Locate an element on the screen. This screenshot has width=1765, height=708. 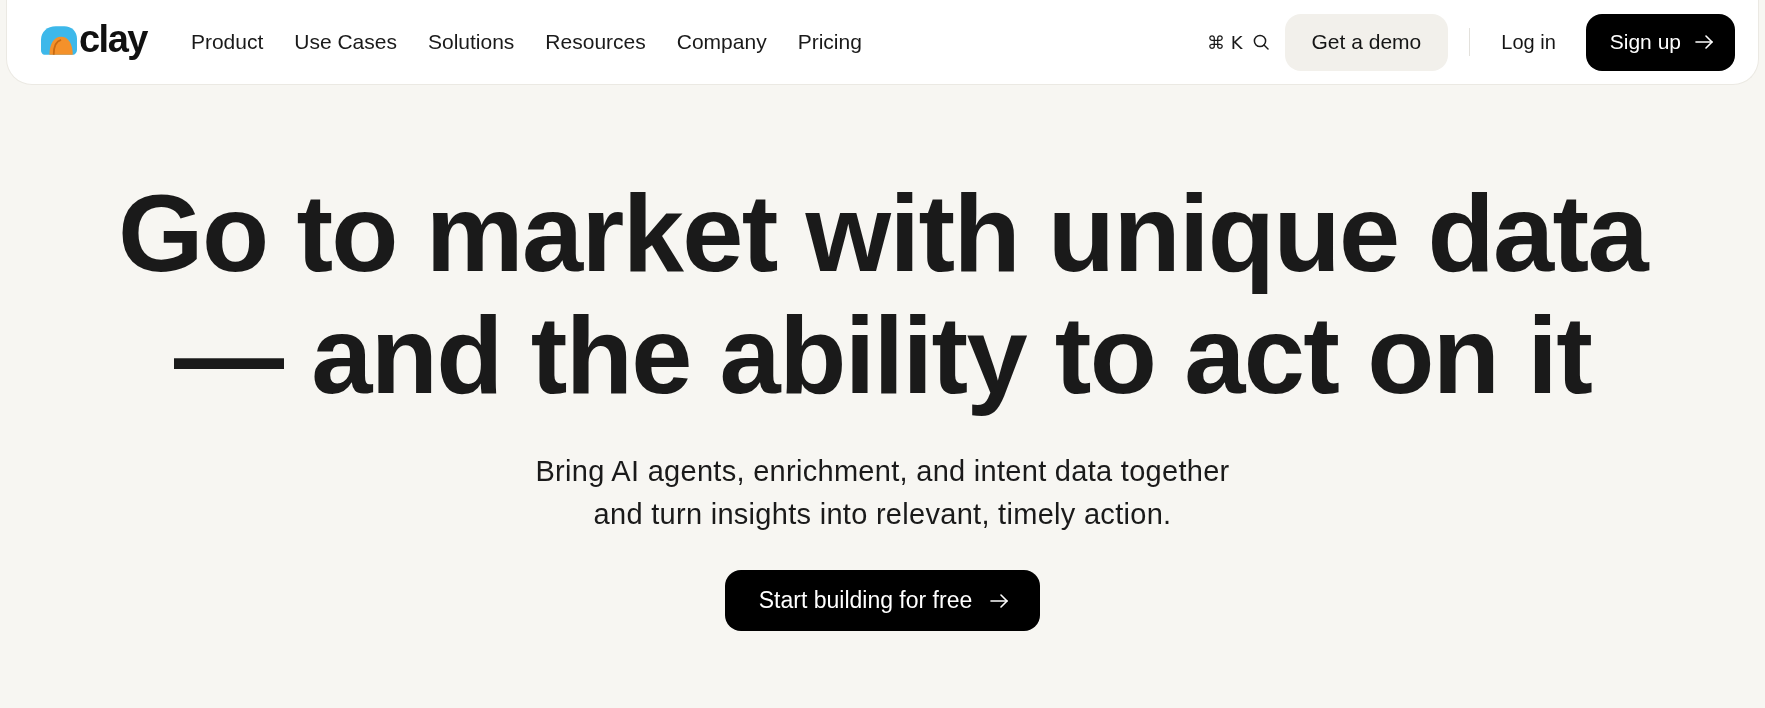
nav-link: Product is located at coordinates (227, 42).